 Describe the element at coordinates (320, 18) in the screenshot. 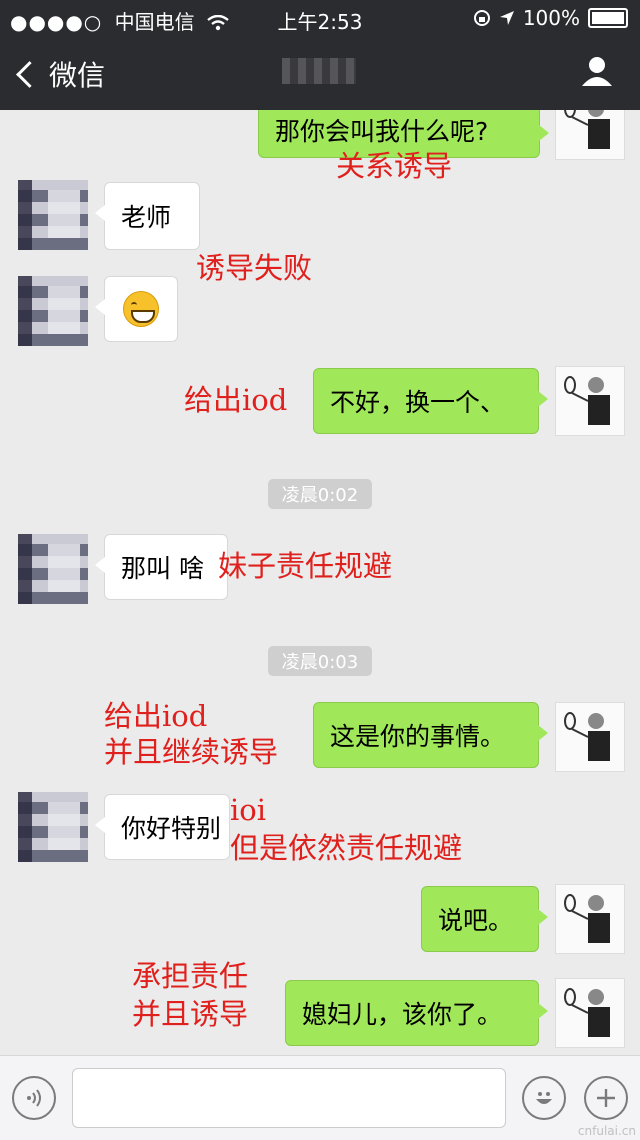

I see `status-bar: ●●●●○ 中国电信 上午2:53 100%` at that location.